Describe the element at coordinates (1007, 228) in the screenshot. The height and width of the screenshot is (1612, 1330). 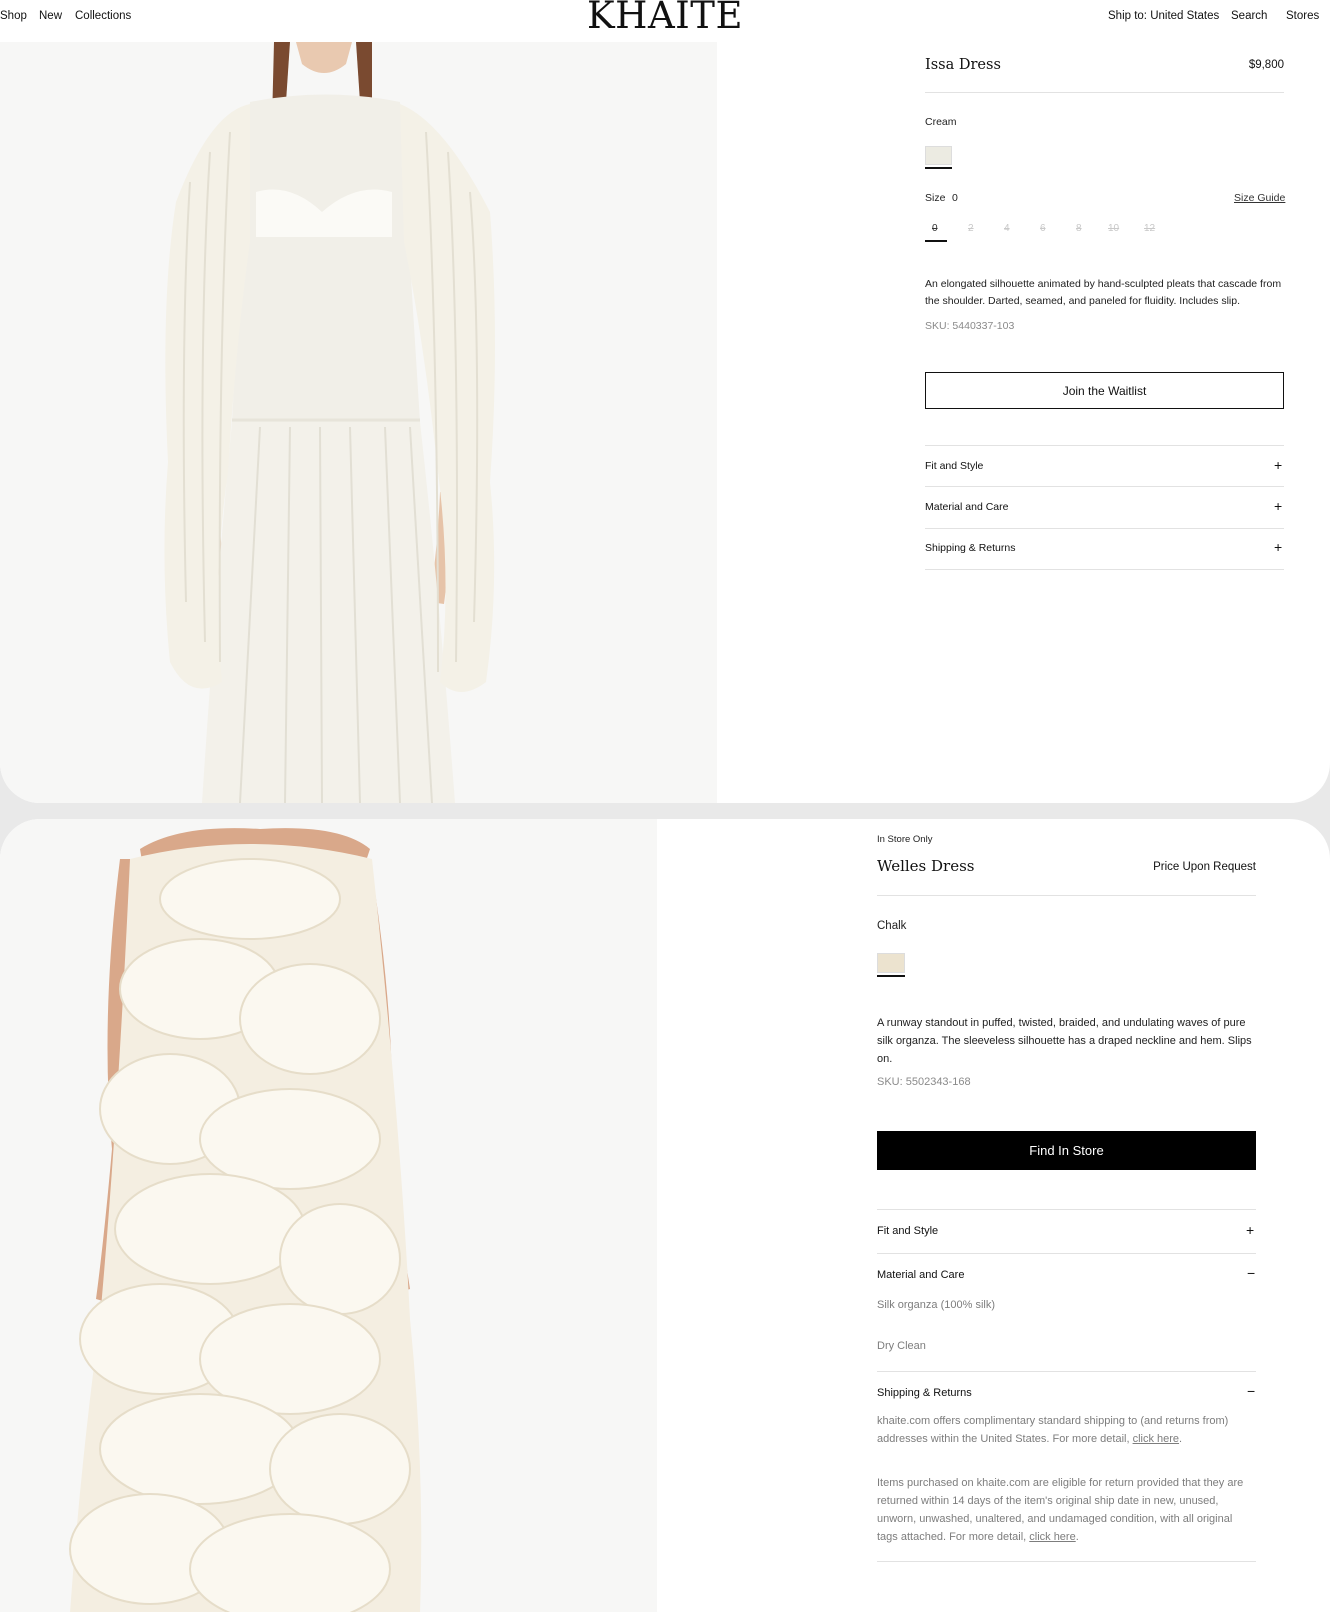
I see `size-option-4: 4` at that location.